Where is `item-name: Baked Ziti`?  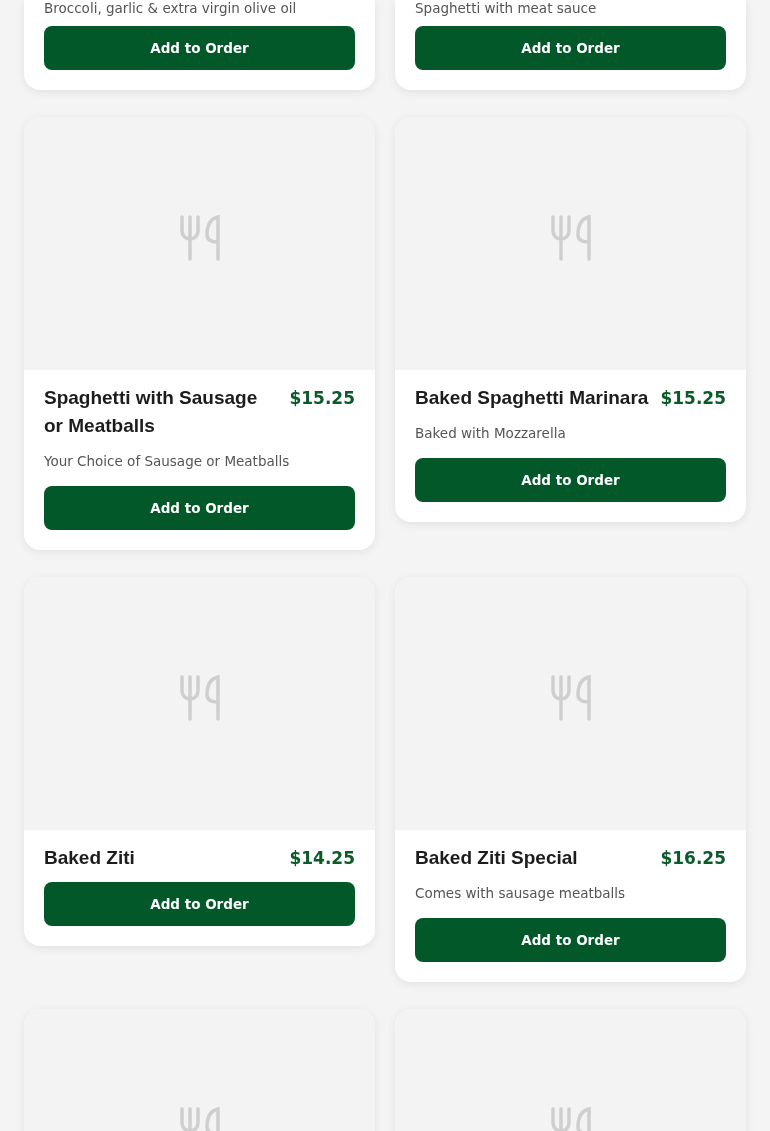 item-name: Baked Ziti is located at coordinates (89, 858).